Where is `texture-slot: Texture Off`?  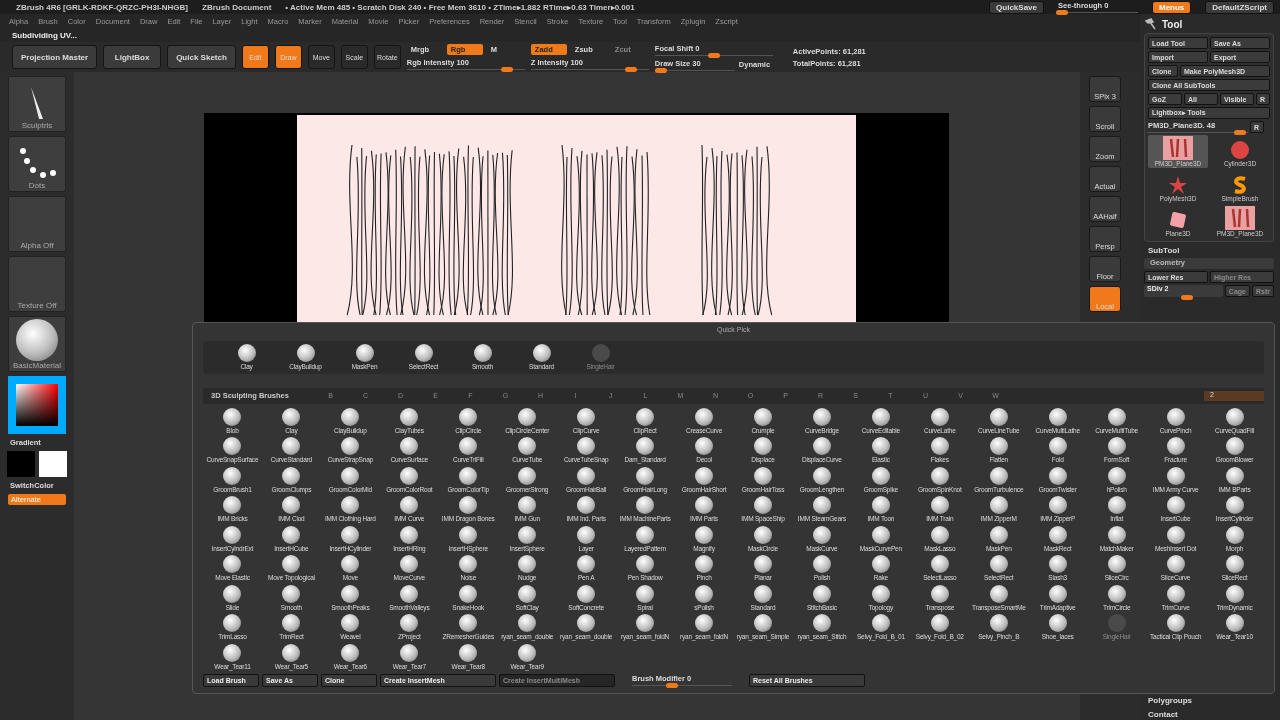 texture-slot: Texture Off is located at coordinates (37, 284).